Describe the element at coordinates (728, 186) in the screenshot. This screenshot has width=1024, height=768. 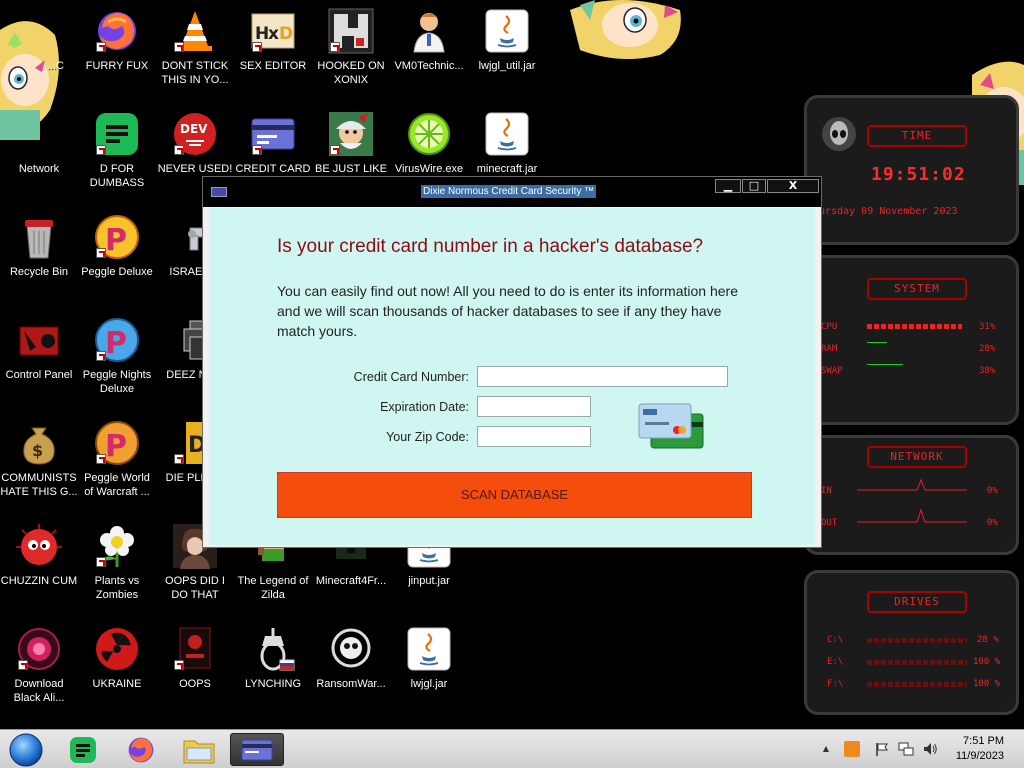
I see `minimize-button: ▁` at that location.